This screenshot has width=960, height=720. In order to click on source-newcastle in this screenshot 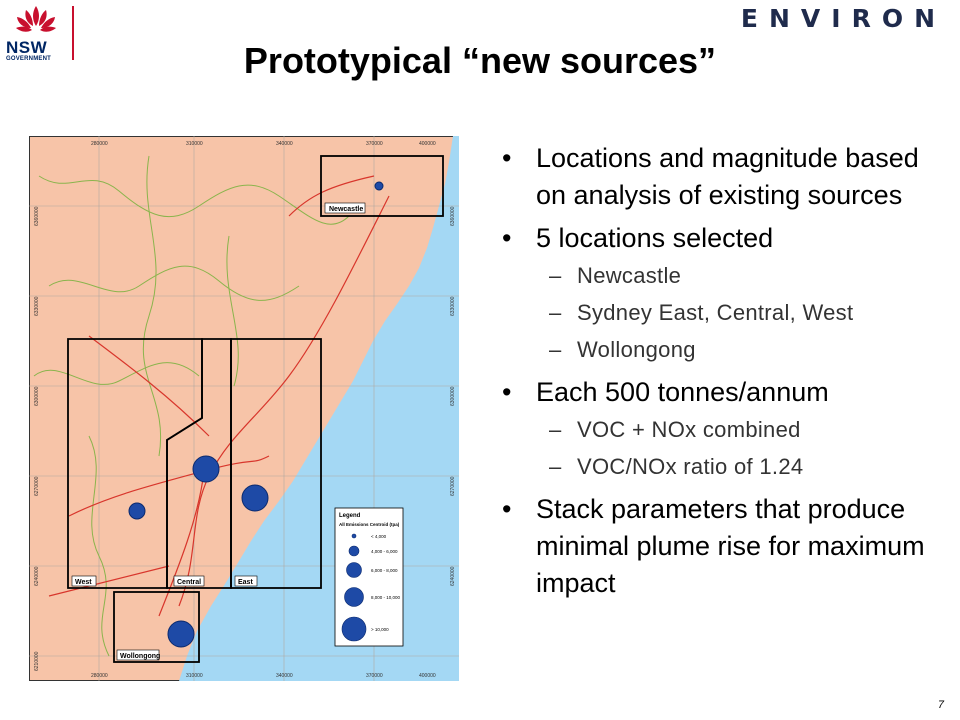, I will do `click(379, 186)`.